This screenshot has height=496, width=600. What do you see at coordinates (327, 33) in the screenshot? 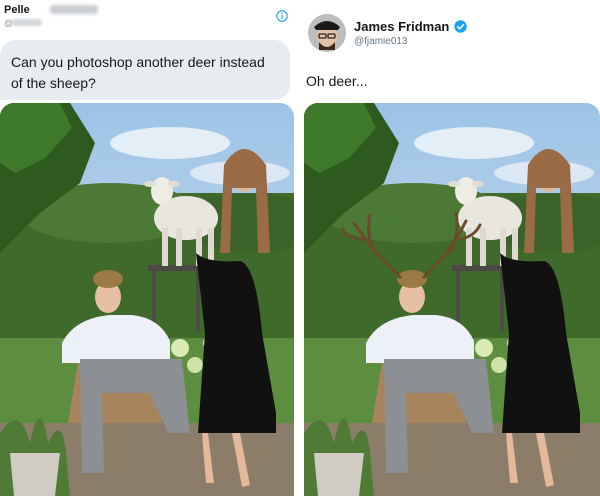
I see `avatar` at bounding box center [327, 33].